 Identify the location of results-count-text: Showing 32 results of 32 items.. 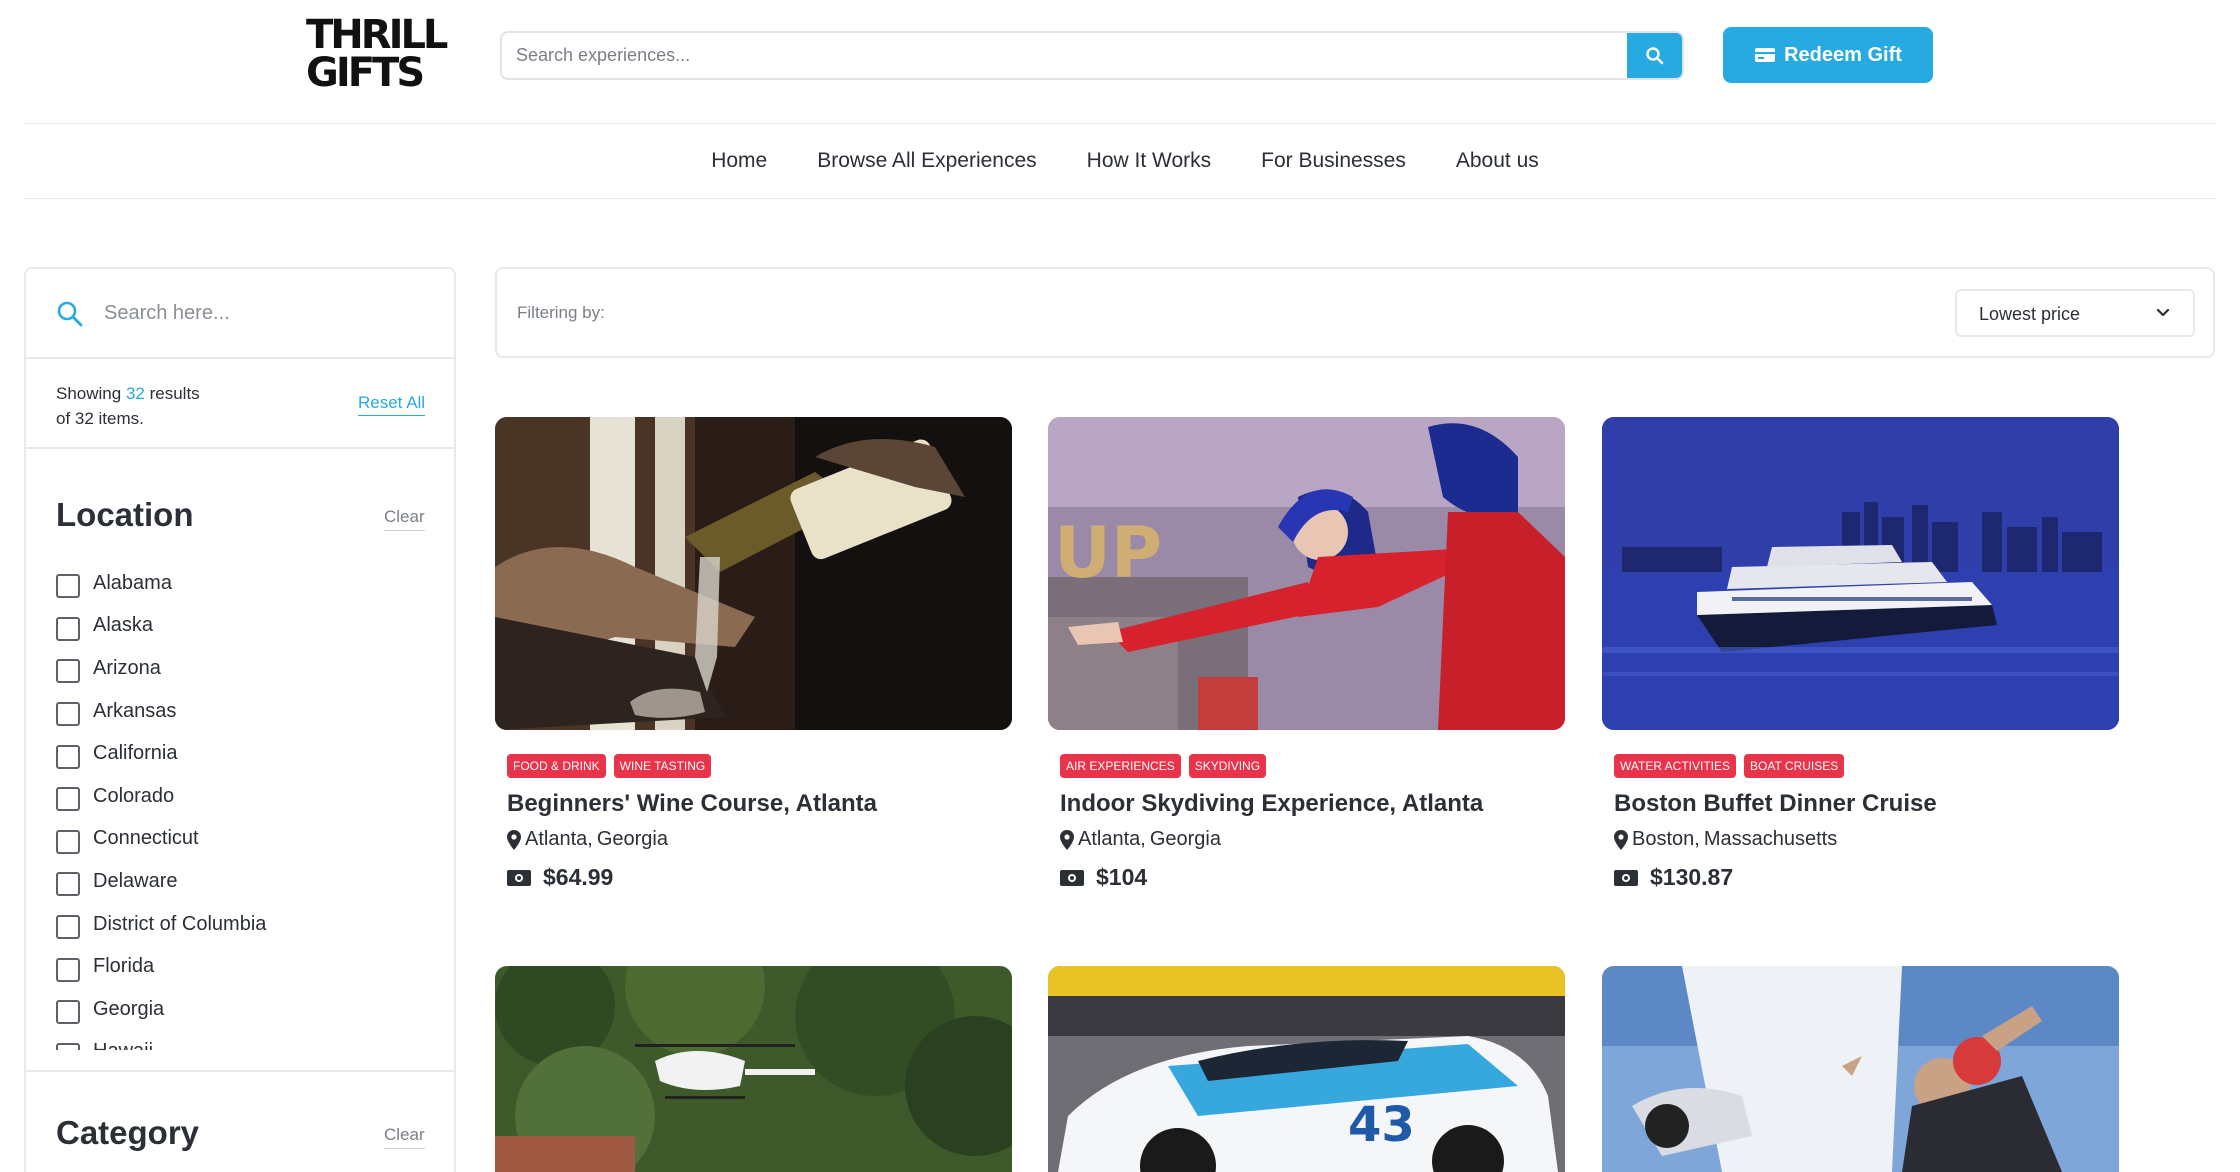
(156, 406).